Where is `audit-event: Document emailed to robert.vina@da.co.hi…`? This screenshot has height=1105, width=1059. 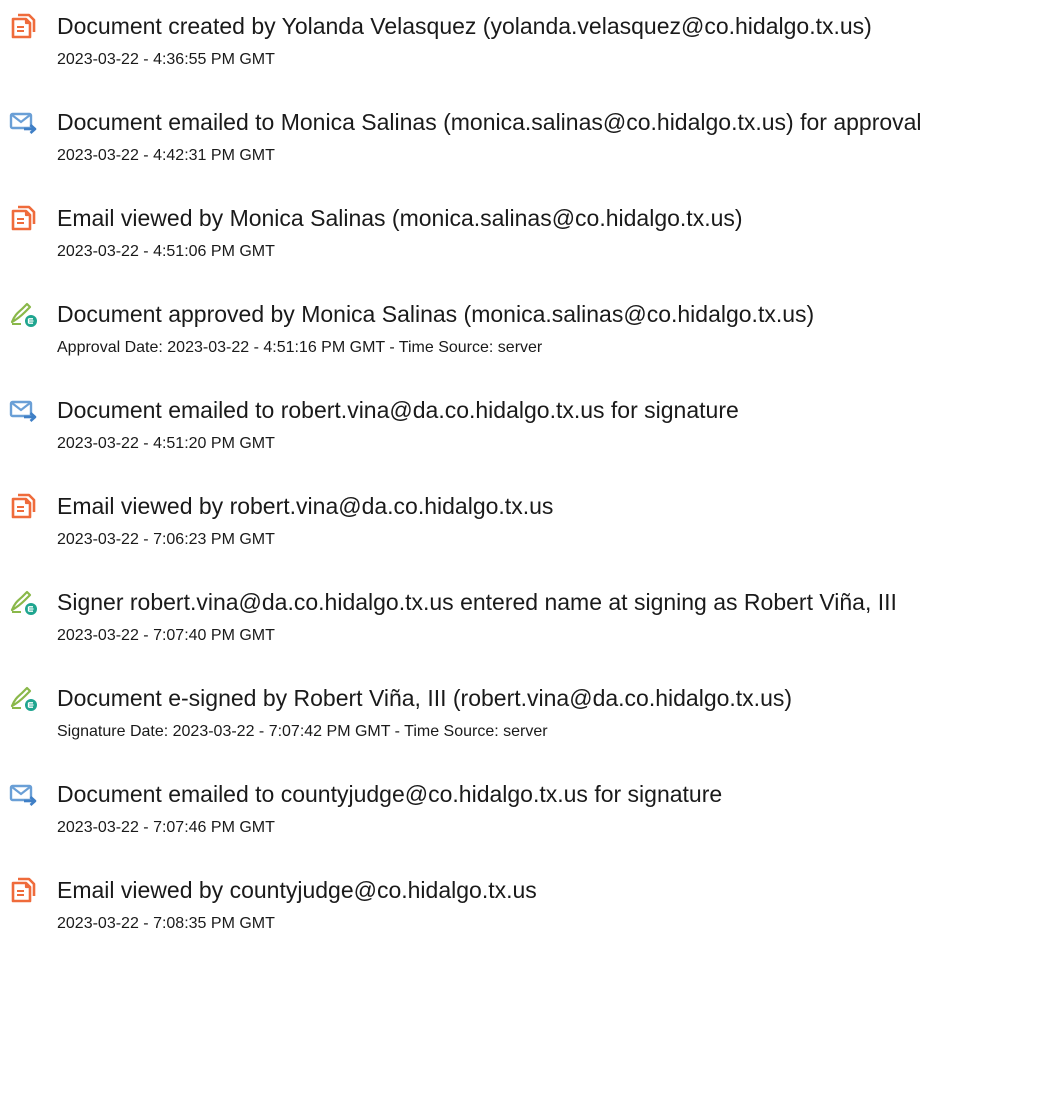 audit-event: Document emailed to robert.vina@da.co.hi… is located at coordinates (529, 444).